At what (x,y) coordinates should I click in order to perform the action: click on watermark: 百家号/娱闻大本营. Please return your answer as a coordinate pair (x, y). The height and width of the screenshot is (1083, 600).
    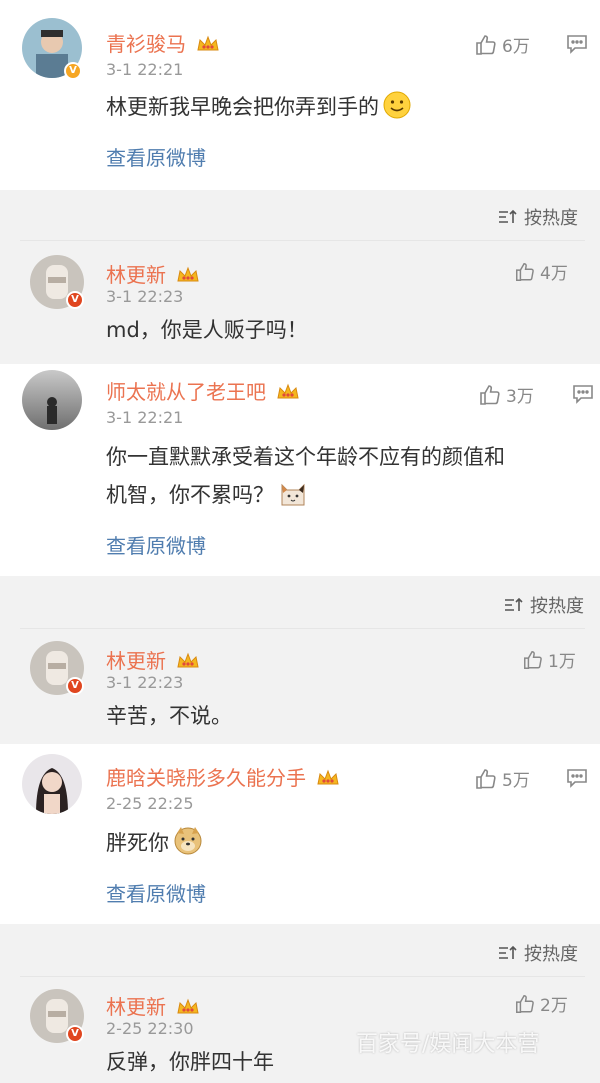
    Looking at the image, I should click on (448, 1044).